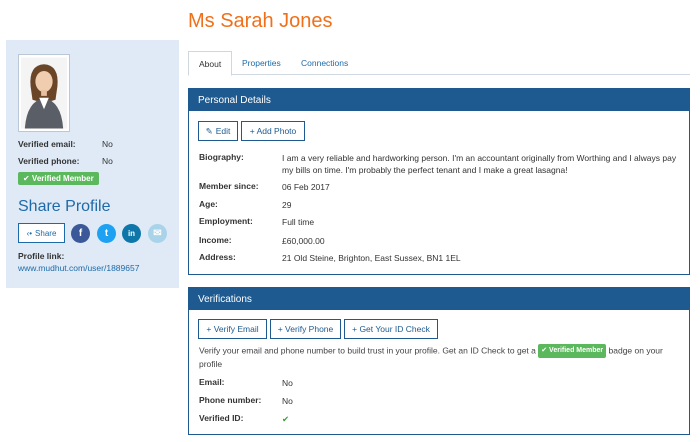 The image size is (700, 442). I want to click on income-label: Income:, so click(215, 240).